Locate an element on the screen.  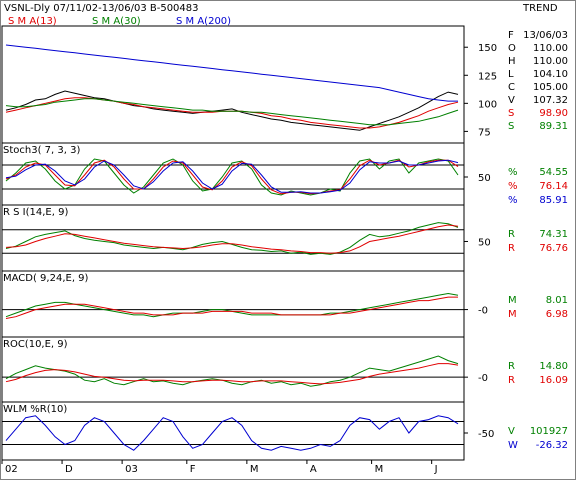
price-ytick-label-0: 75 is located at coordinates (484, 132).